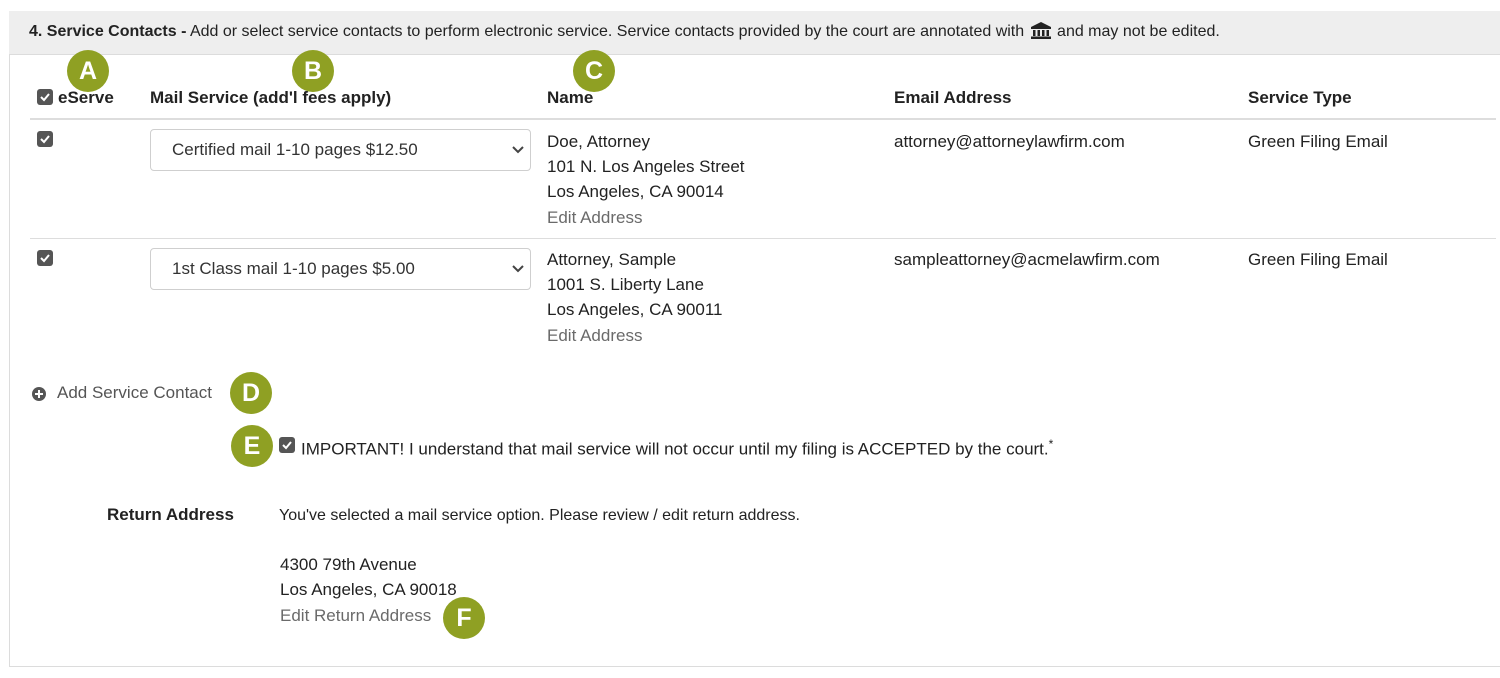 This screenshot has width=1500, height=678. Describe the element at coordinates (763, 119) in the screenshot. I see `header-divider` at that location.